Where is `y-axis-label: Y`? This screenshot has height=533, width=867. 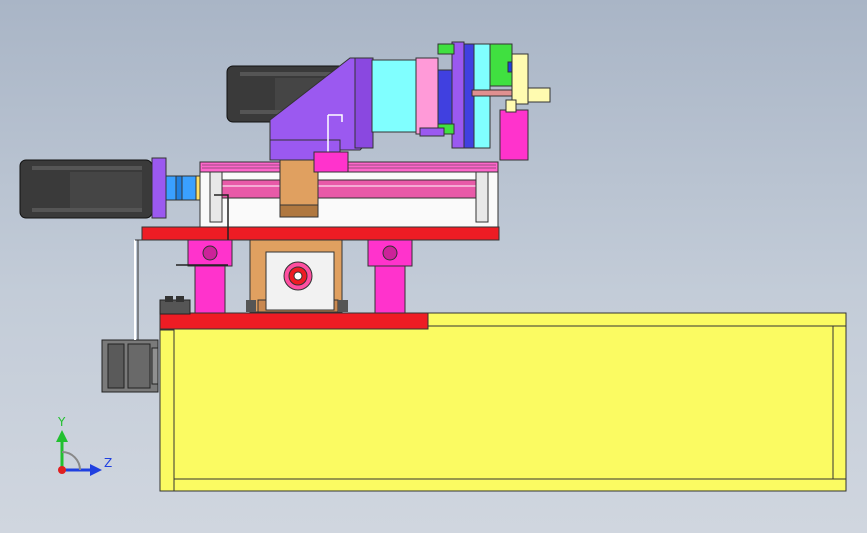
y-axis-label: Y is located at coordinates (61, 422).